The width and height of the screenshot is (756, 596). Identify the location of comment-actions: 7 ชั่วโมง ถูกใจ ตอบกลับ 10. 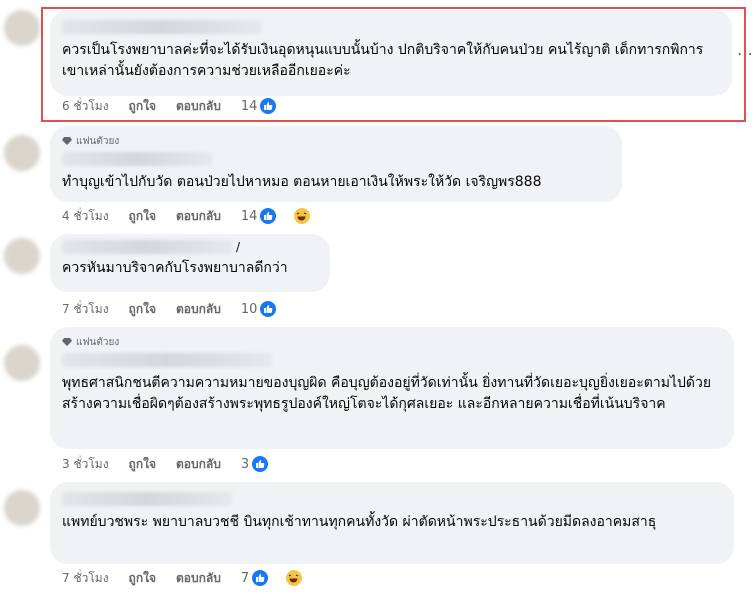
(179, 309).